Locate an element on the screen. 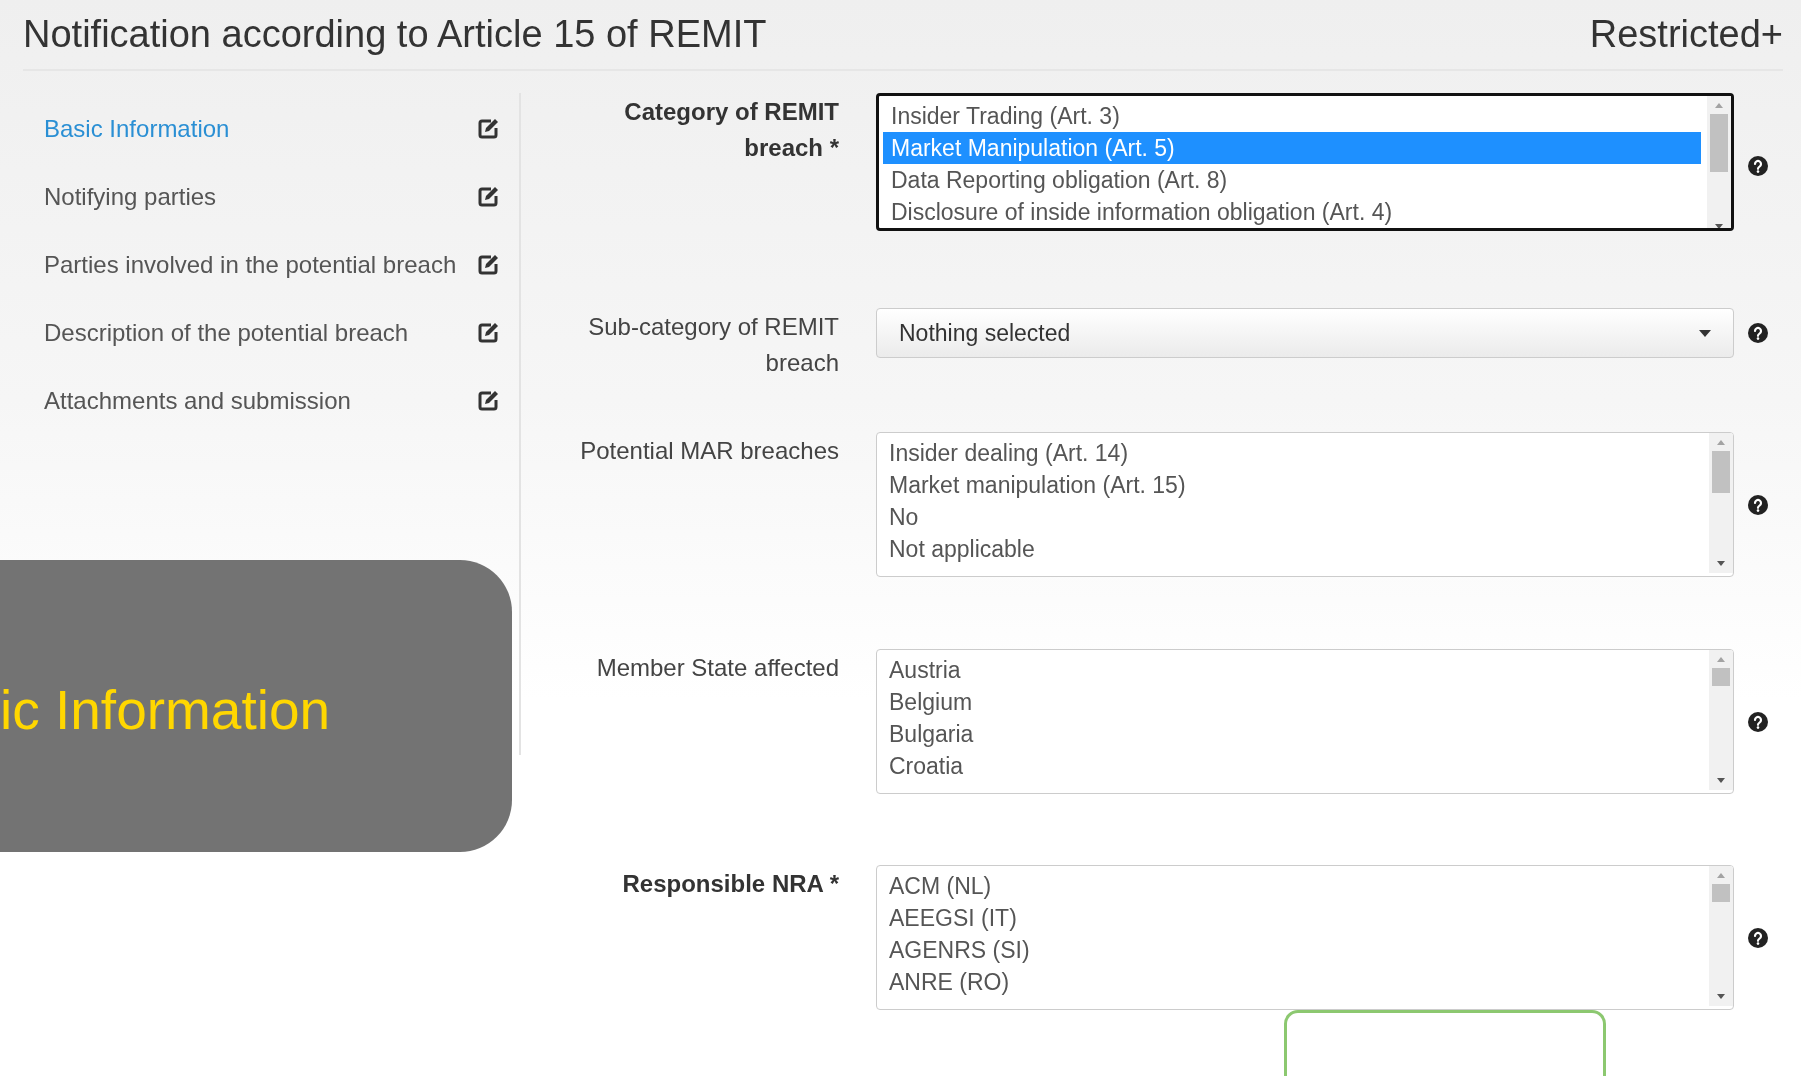 This screenshot has height=1076, width=1801. scrollbar is located at coordinates (1719, 162).